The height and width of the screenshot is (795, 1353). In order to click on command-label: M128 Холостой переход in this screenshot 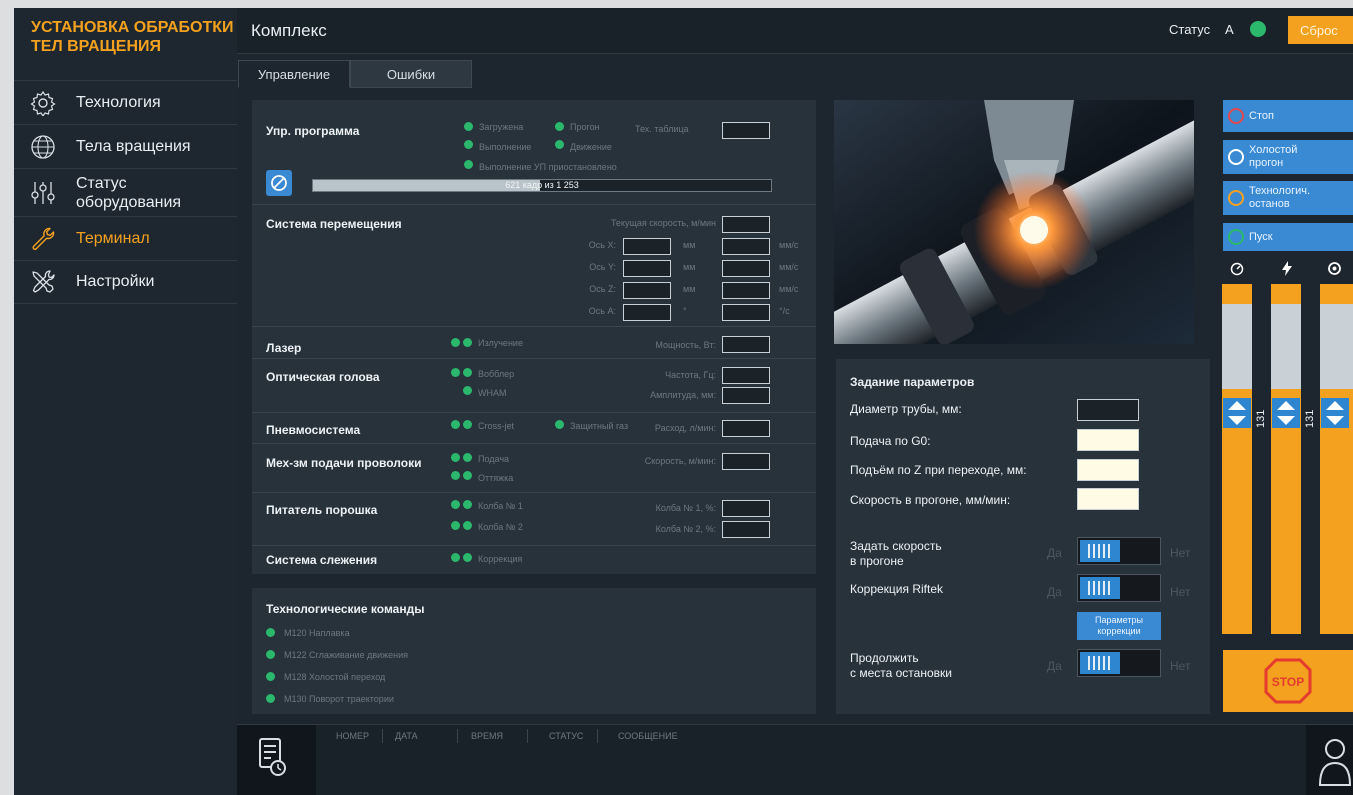, I will do `click(335, 677)`.